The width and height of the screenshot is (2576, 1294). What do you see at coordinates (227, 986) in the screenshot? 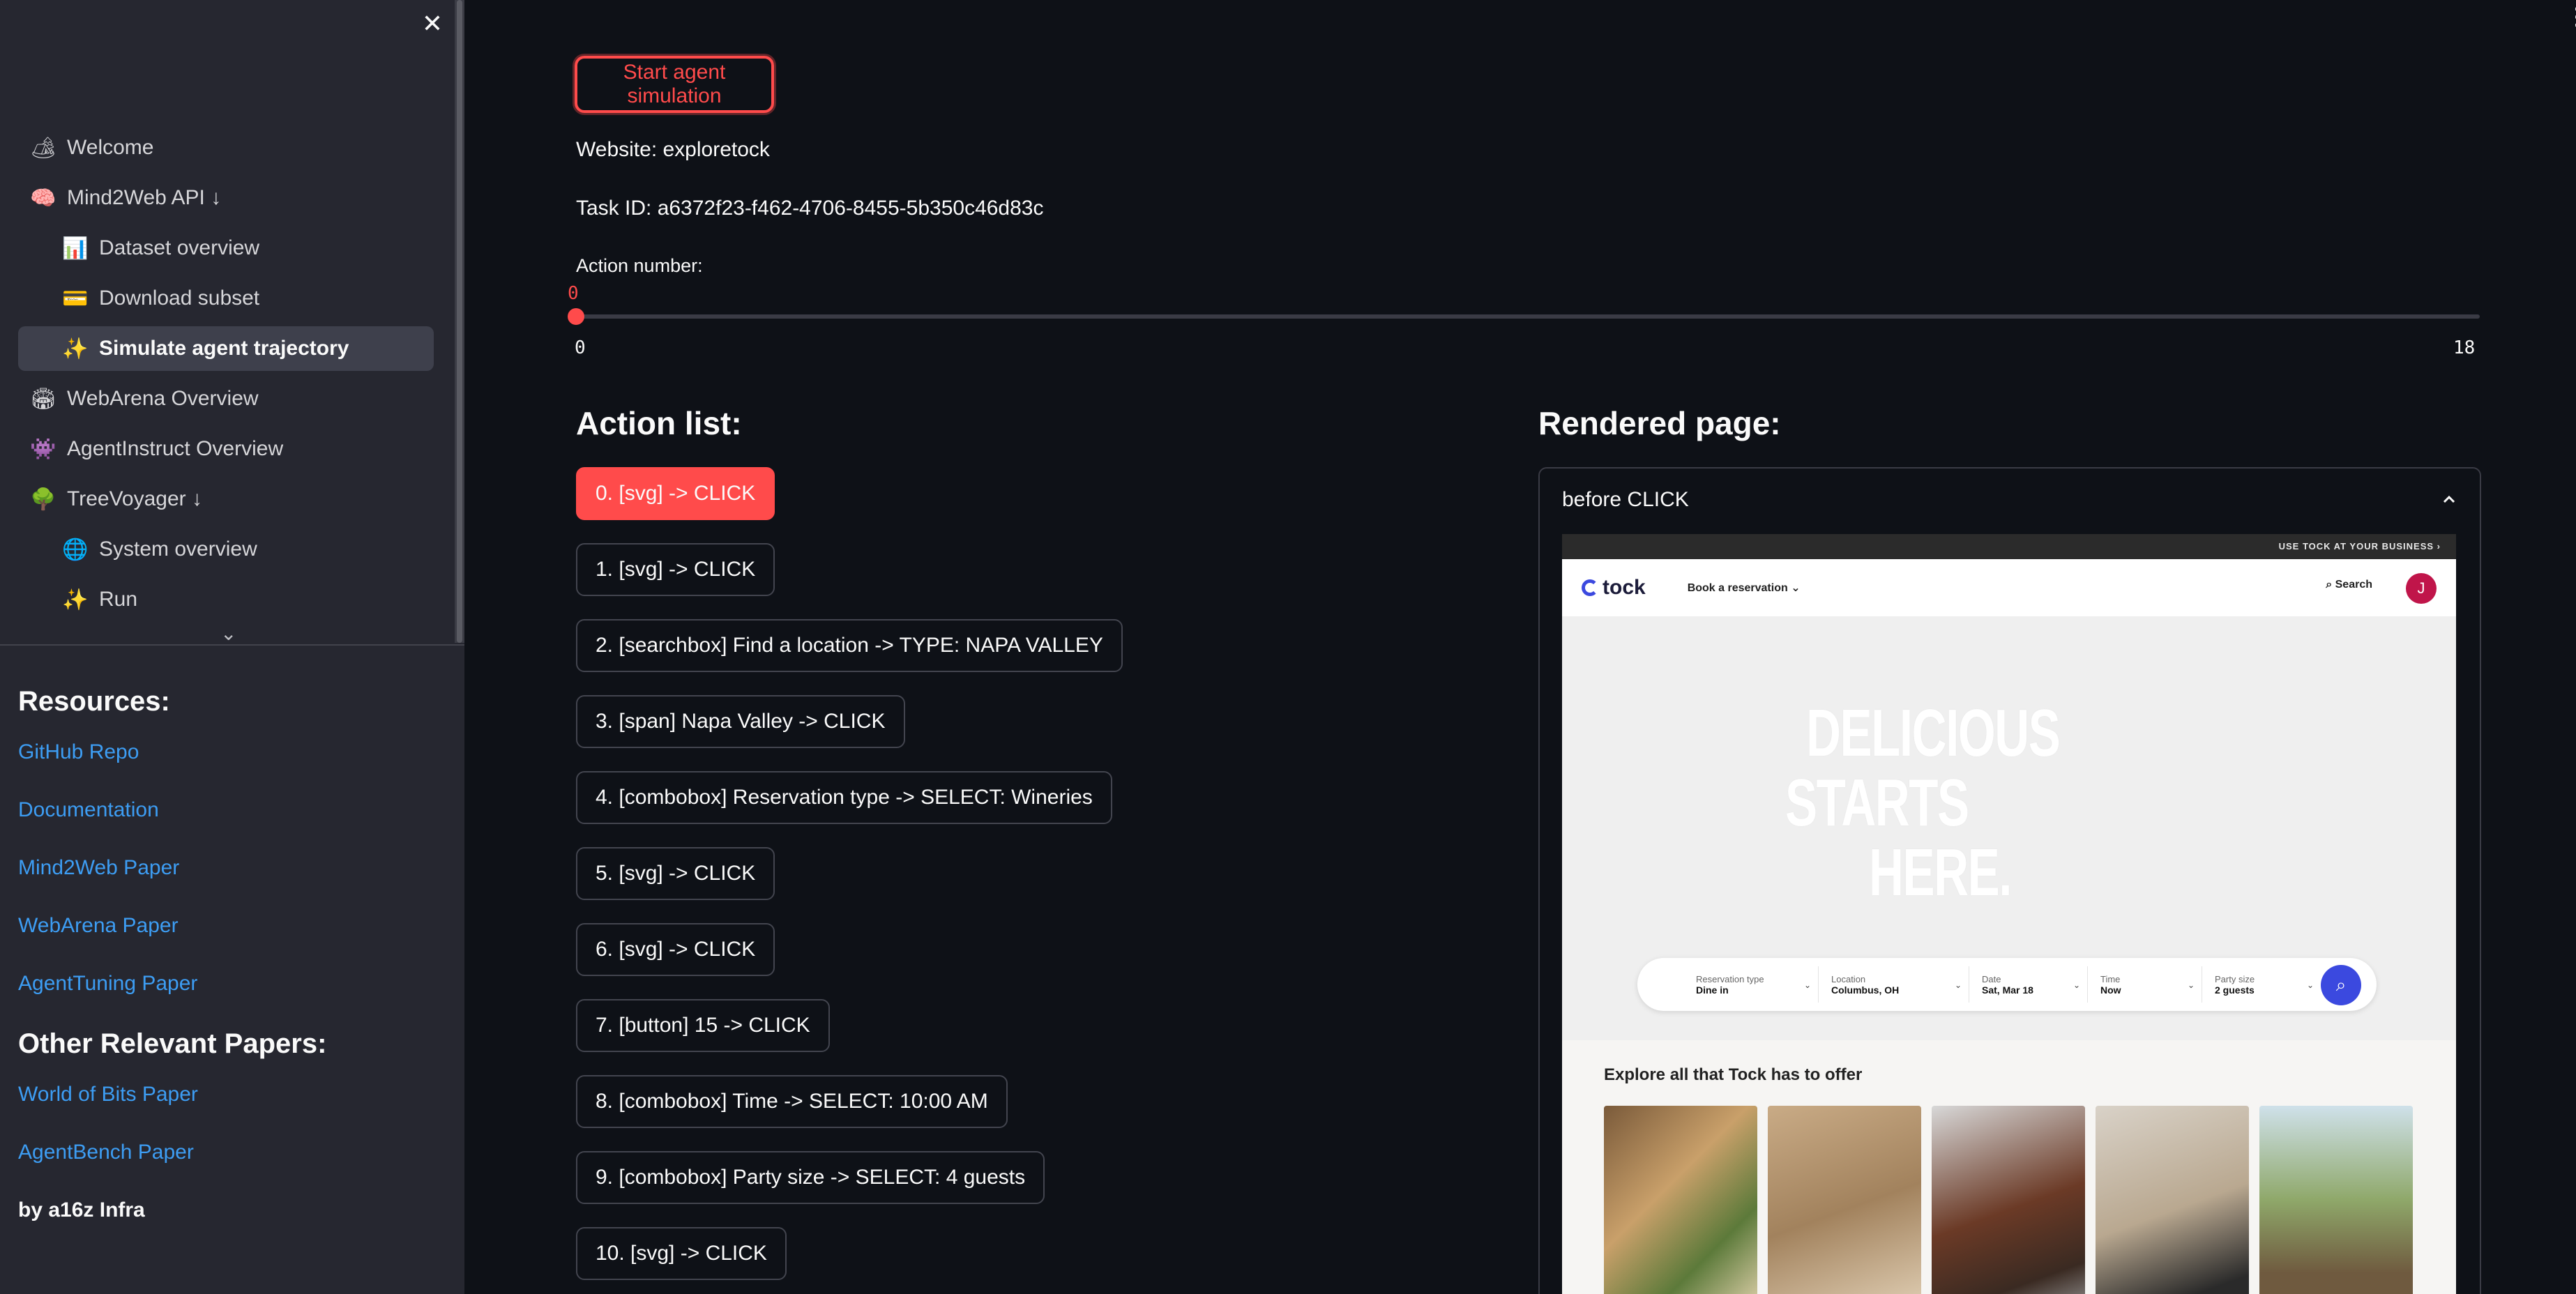
I see `link-agenttuning-paper: AgentTuning Paper` at bounding box center [227, 986].